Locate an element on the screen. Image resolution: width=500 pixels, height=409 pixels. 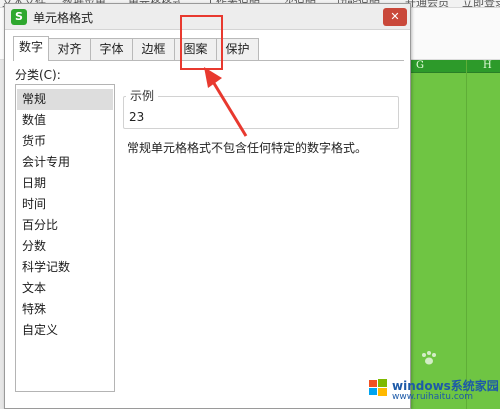
category-item-accounting: 会计专用 is located at coordinates (65, 162).